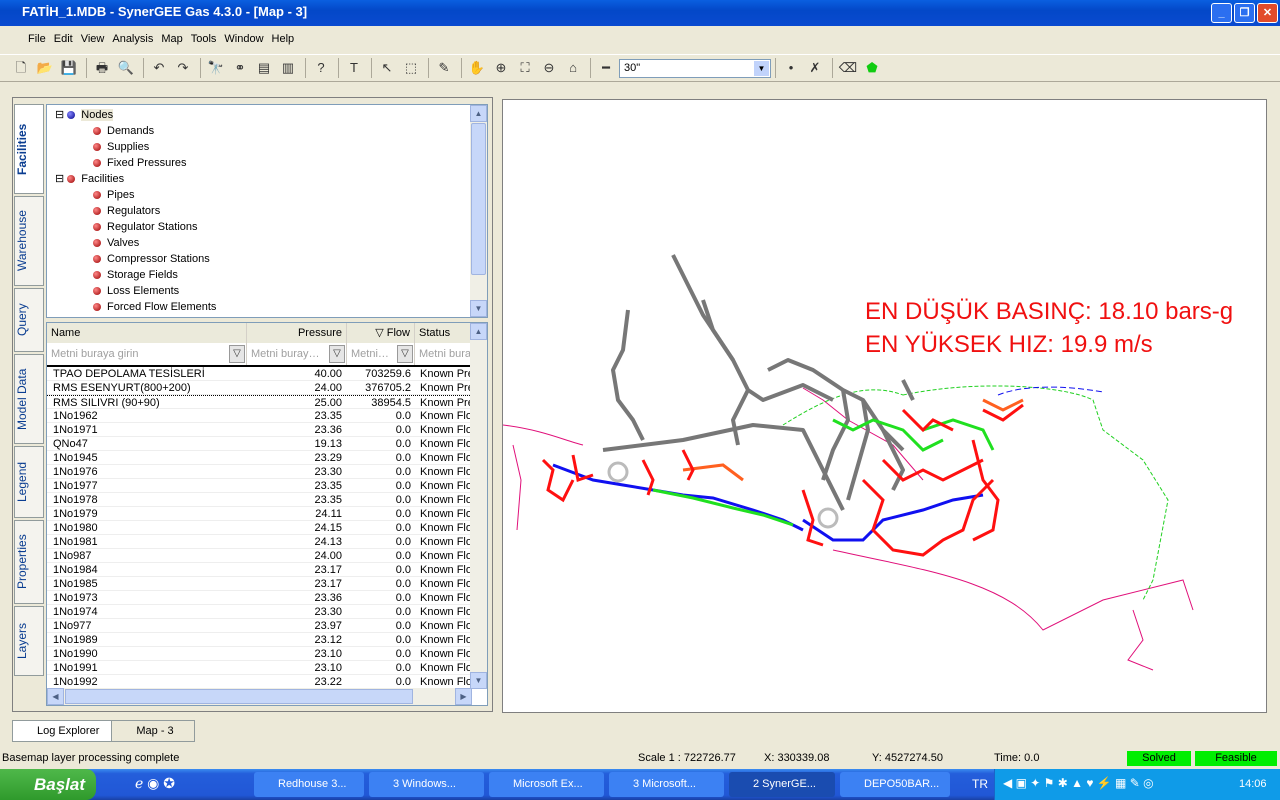 The width and height of the screenshot is (1280, 800). What do you see at coordinates (695, 68) in the screenshot?
I see `zoom-select: 30" ▼` at bounding box center [695, 68].